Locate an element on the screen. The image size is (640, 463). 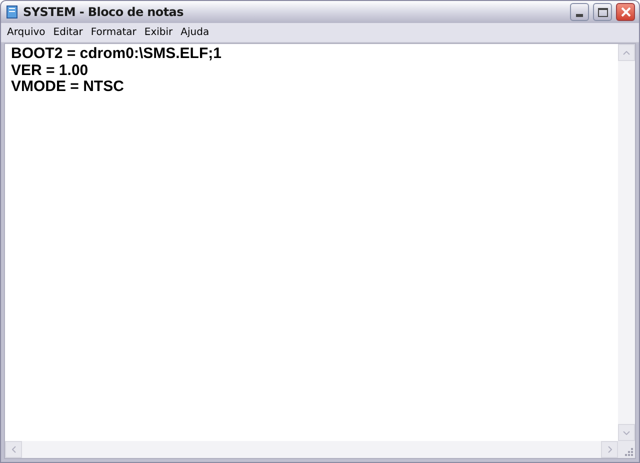
size-grip is located at coordinates (626, 449).